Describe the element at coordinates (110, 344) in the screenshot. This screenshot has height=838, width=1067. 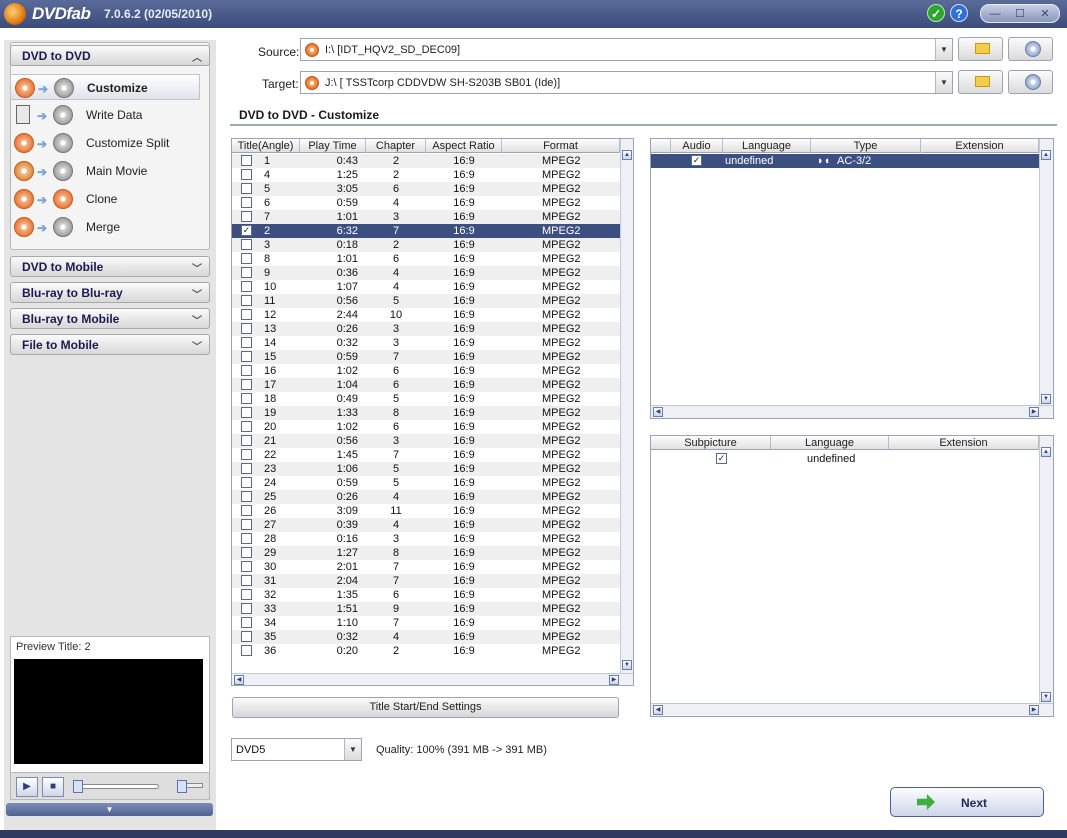
I see `category-file-to-mobile: File to Mobile ﹀` at that location.